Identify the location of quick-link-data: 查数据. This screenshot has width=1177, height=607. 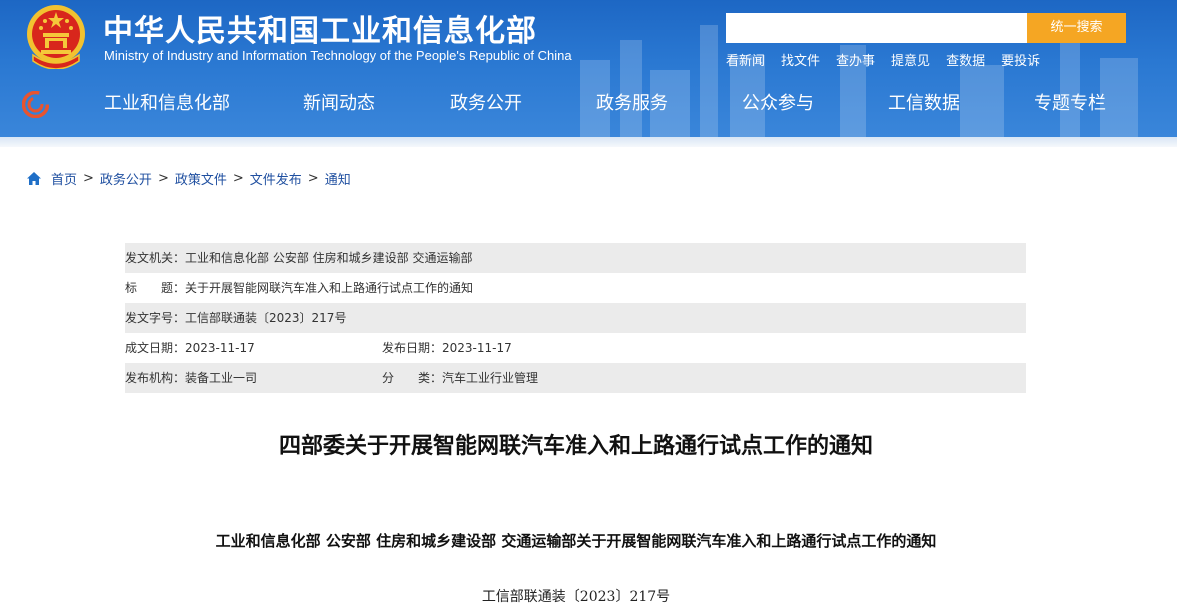
(965, 59).